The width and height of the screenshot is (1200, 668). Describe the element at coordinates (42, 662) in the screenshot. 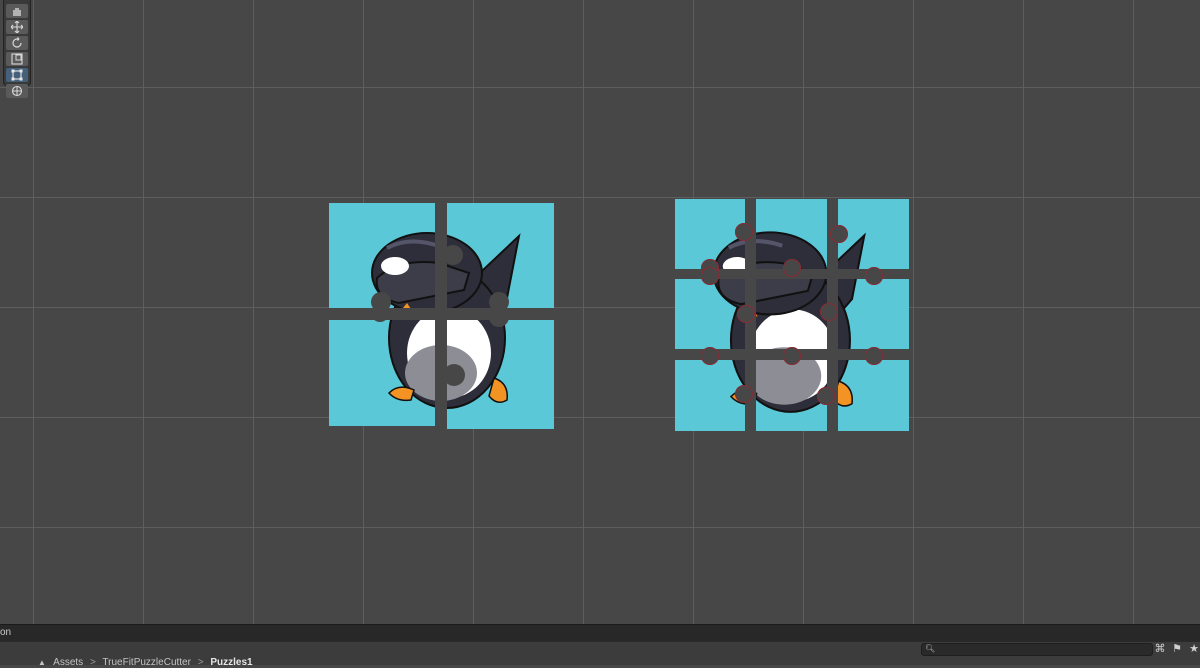

I see `up-arrow-icon: ▲` at that location.